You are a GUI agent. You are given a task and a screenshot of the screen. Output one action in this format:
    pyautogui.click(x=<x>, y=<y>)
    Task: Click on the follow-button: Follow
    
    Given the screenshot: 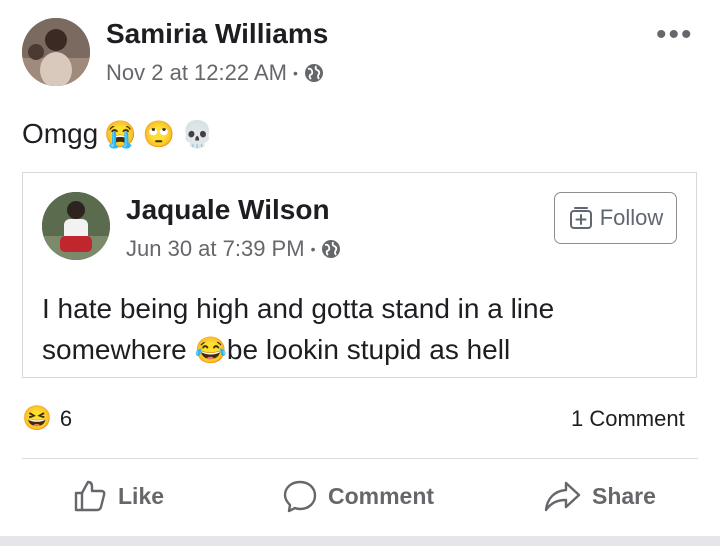 What is the action you would take?
    pyautogui.click(x=615, y=218)
    